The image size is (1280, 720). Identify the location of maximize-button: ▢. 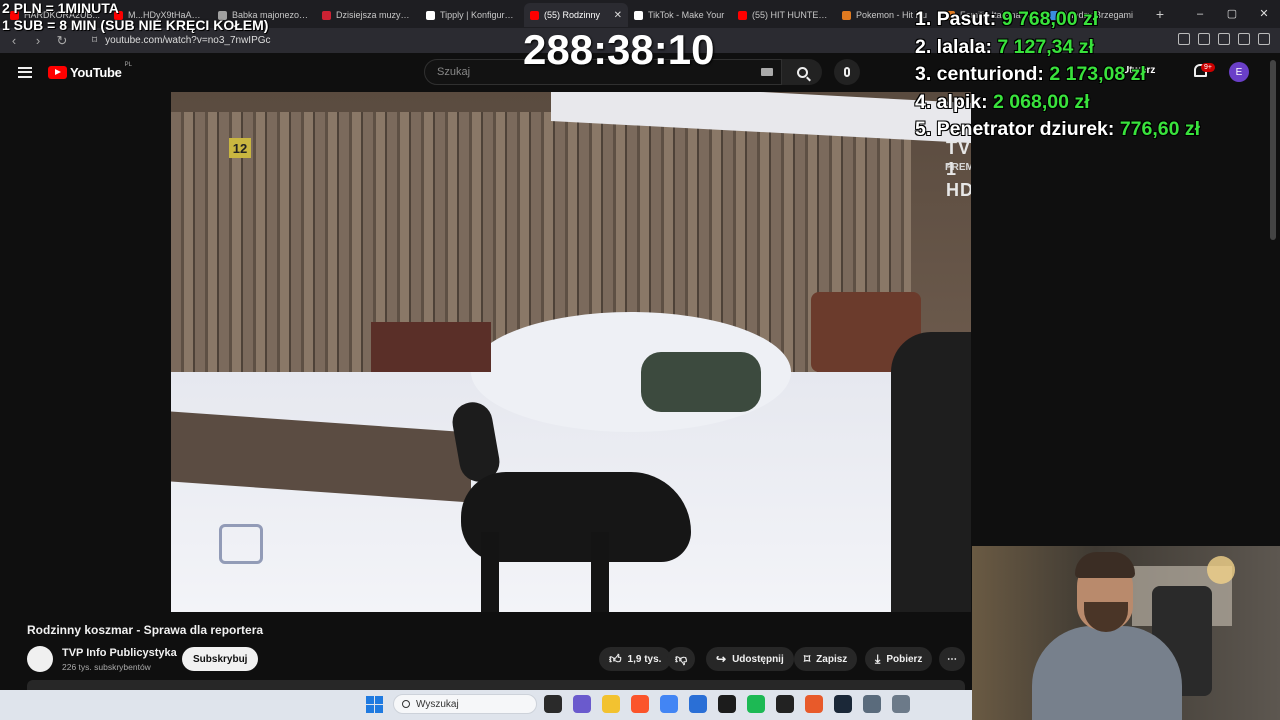
(1232, 14).